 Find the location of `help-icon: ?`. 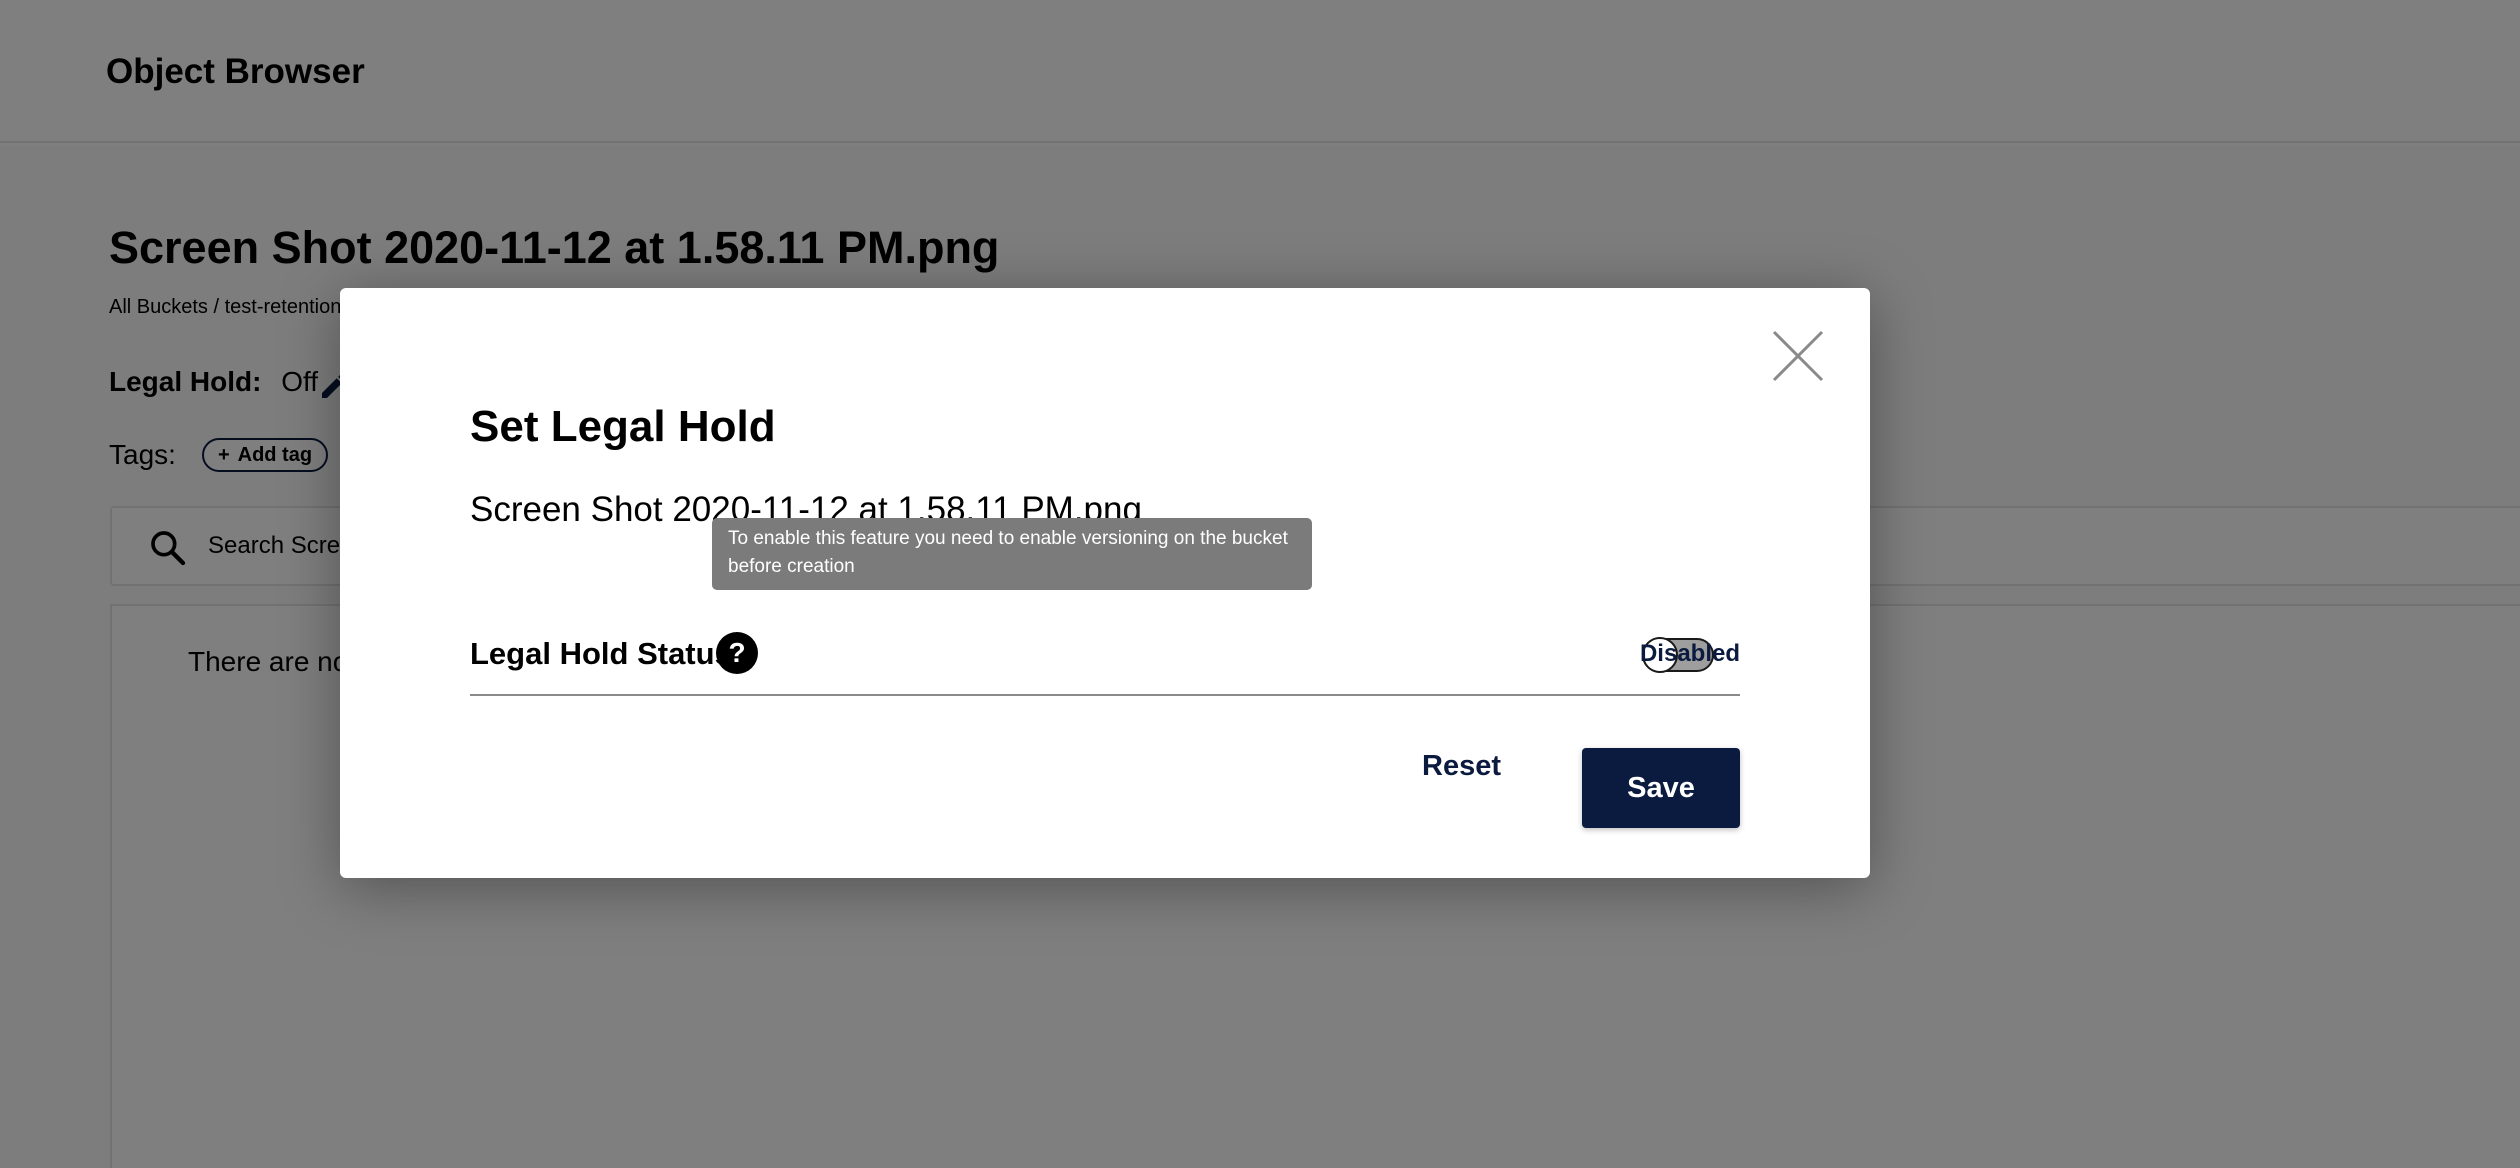

help-icon: ? is located at coordinates (737, 653).